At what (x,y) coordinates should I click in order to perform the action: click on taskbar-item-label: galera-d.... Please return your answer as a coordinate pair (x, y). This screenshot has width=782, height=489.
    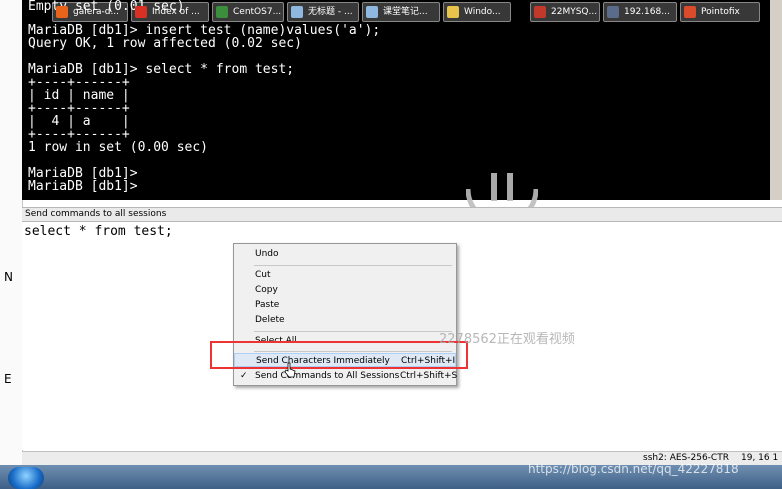
    Looking at the image, I should click on (96, 12).